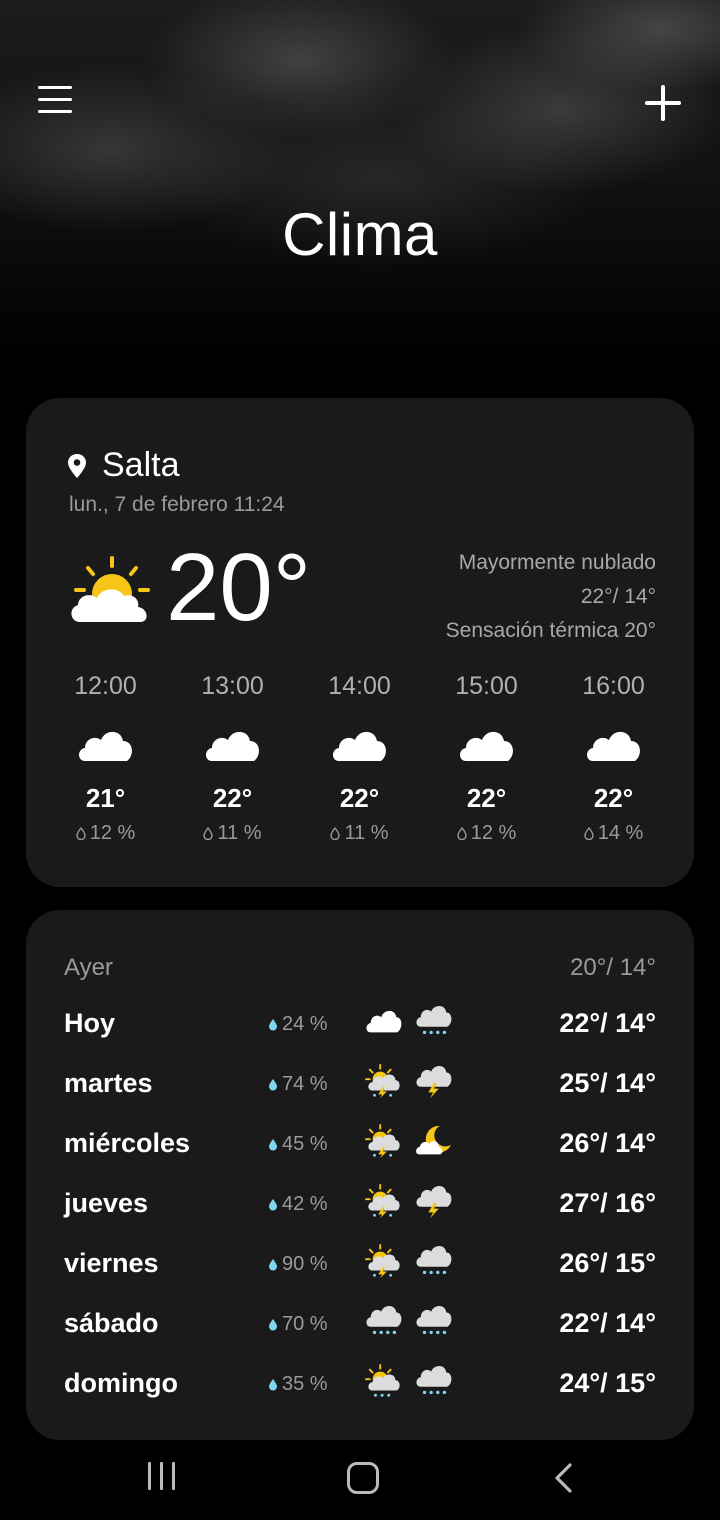 The image size is (720, 1520). I want to click on back-icon, so click(565, 1478).